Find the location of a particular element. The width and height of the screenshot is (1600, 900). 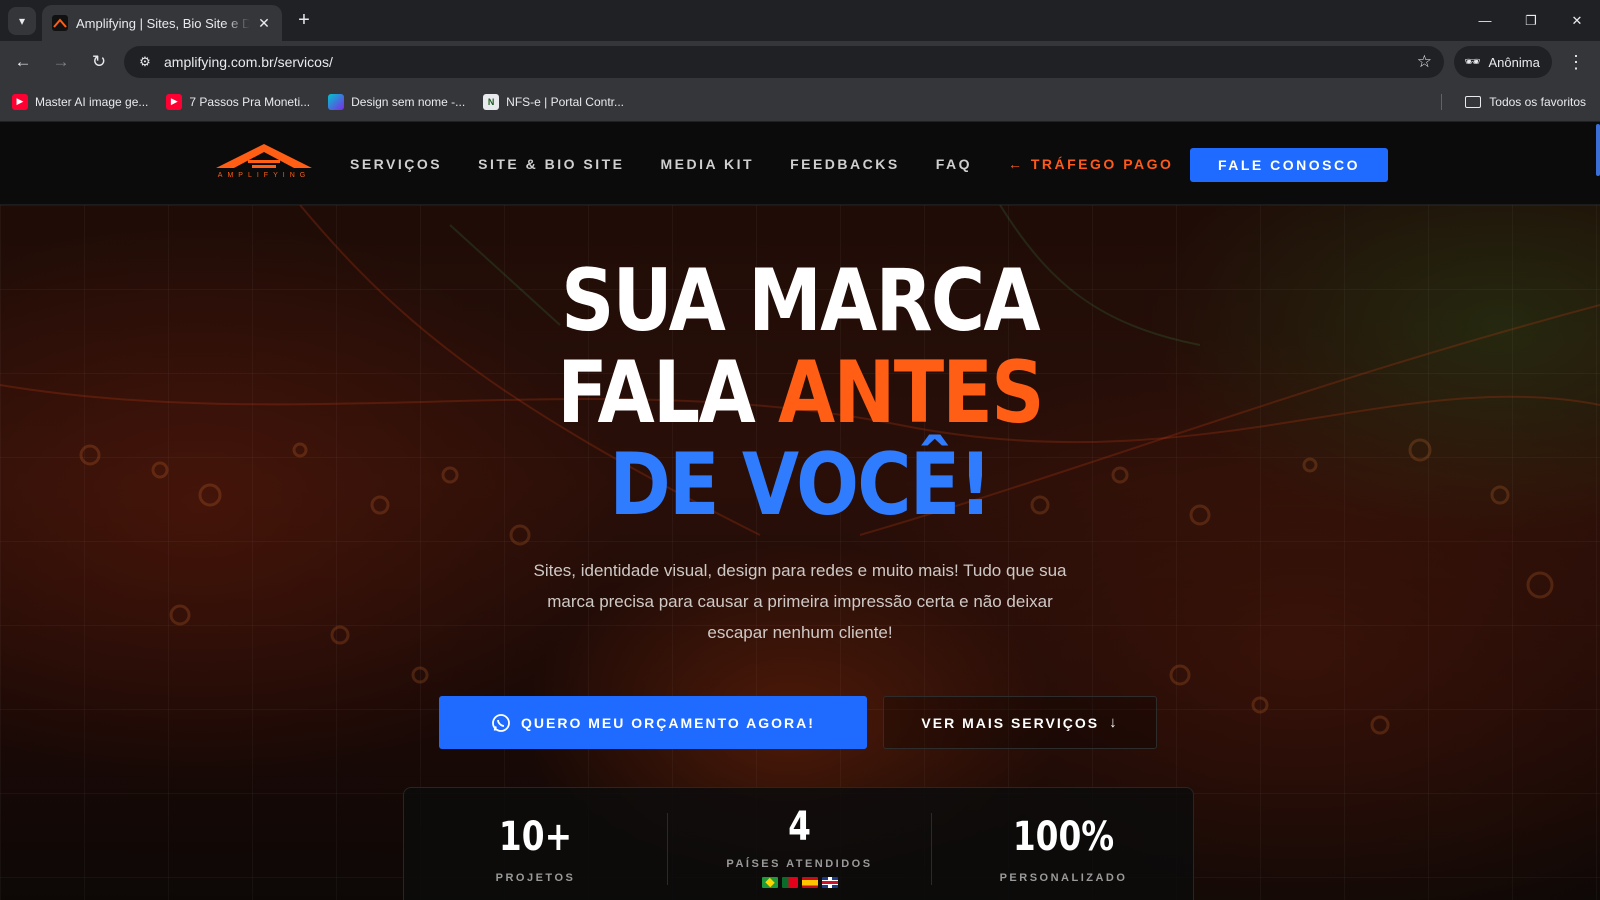

folder-icon is located at coordinates (1473, 102).